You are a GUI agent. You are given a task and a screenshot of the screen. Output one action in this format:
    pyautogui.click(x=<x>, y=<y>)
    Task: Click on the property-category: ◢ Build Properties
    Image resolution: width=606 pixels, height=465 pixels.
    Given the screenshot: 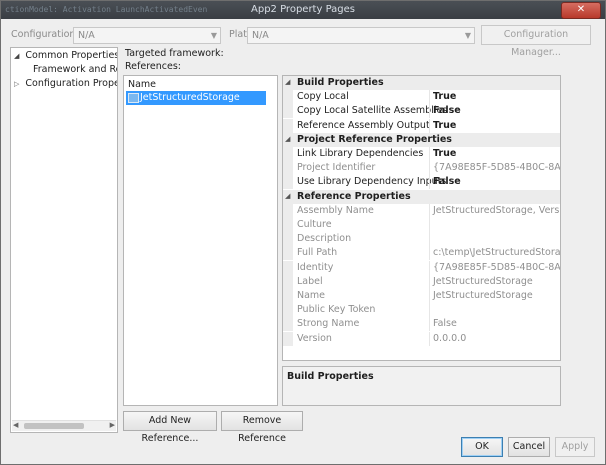 What is the action you would take?
    pyautogui.click(x=421, y=83)
    